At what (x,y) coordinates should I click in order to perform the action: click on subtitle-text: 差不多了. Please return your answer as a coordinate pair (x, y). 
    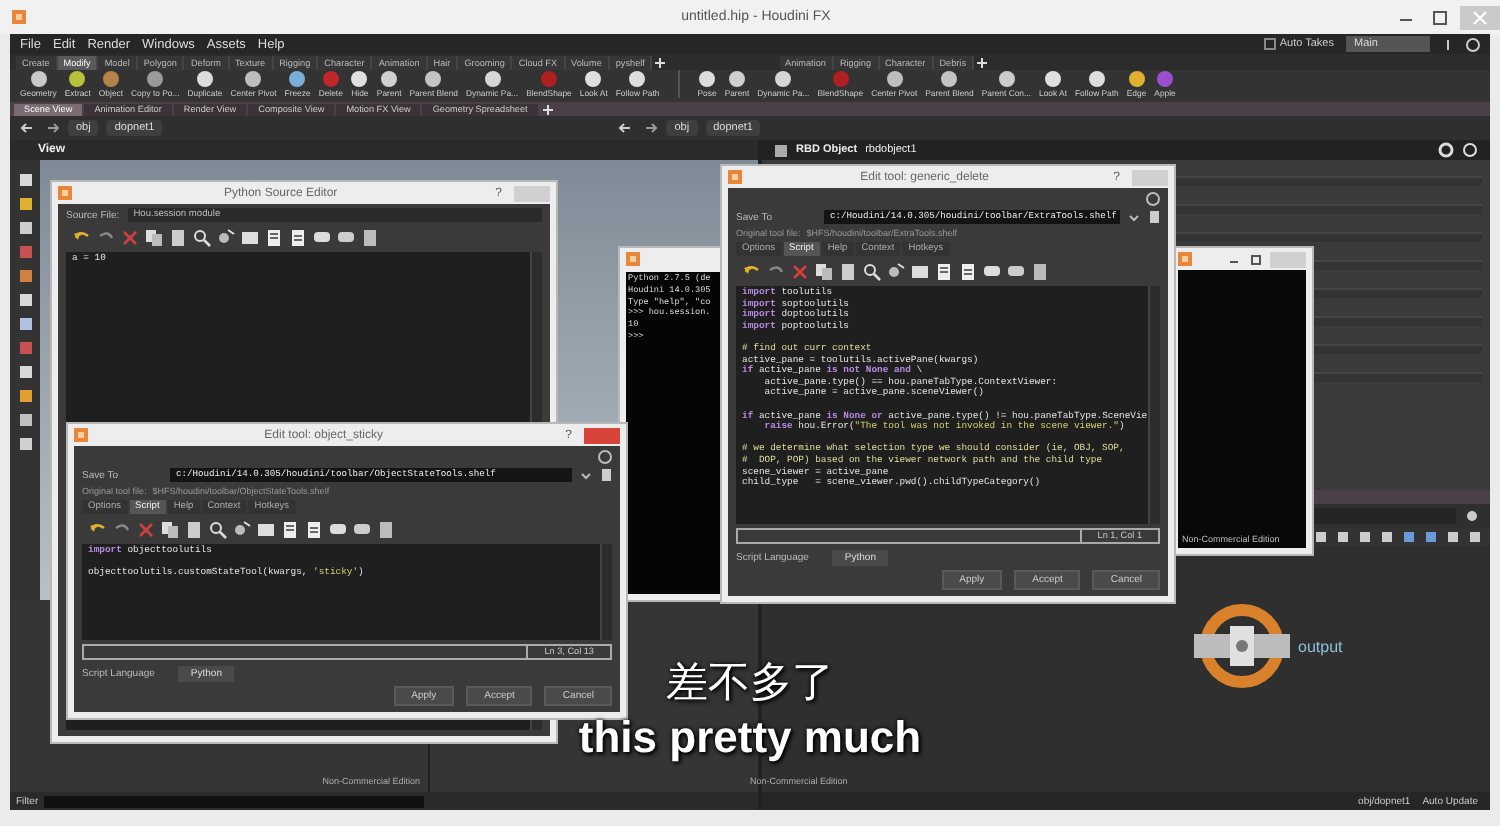
    Looking at the image, I should click on (750, 682).